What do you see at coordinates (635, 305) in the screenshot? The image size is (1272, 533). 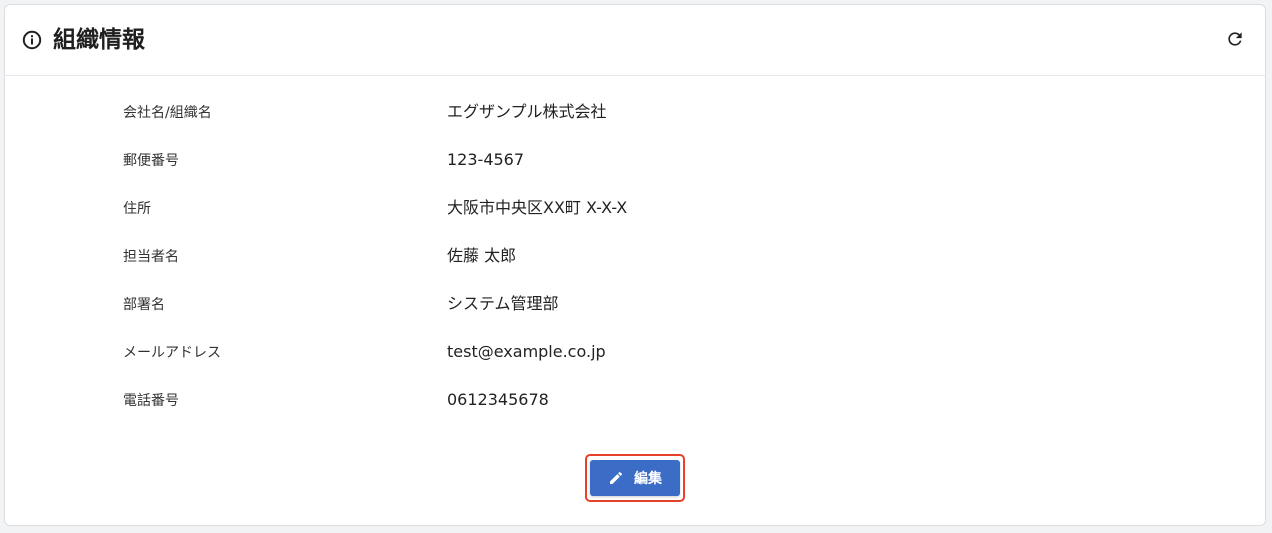 I see `row-department: 部署名 システム管理部` at bounding box center [635, 305].